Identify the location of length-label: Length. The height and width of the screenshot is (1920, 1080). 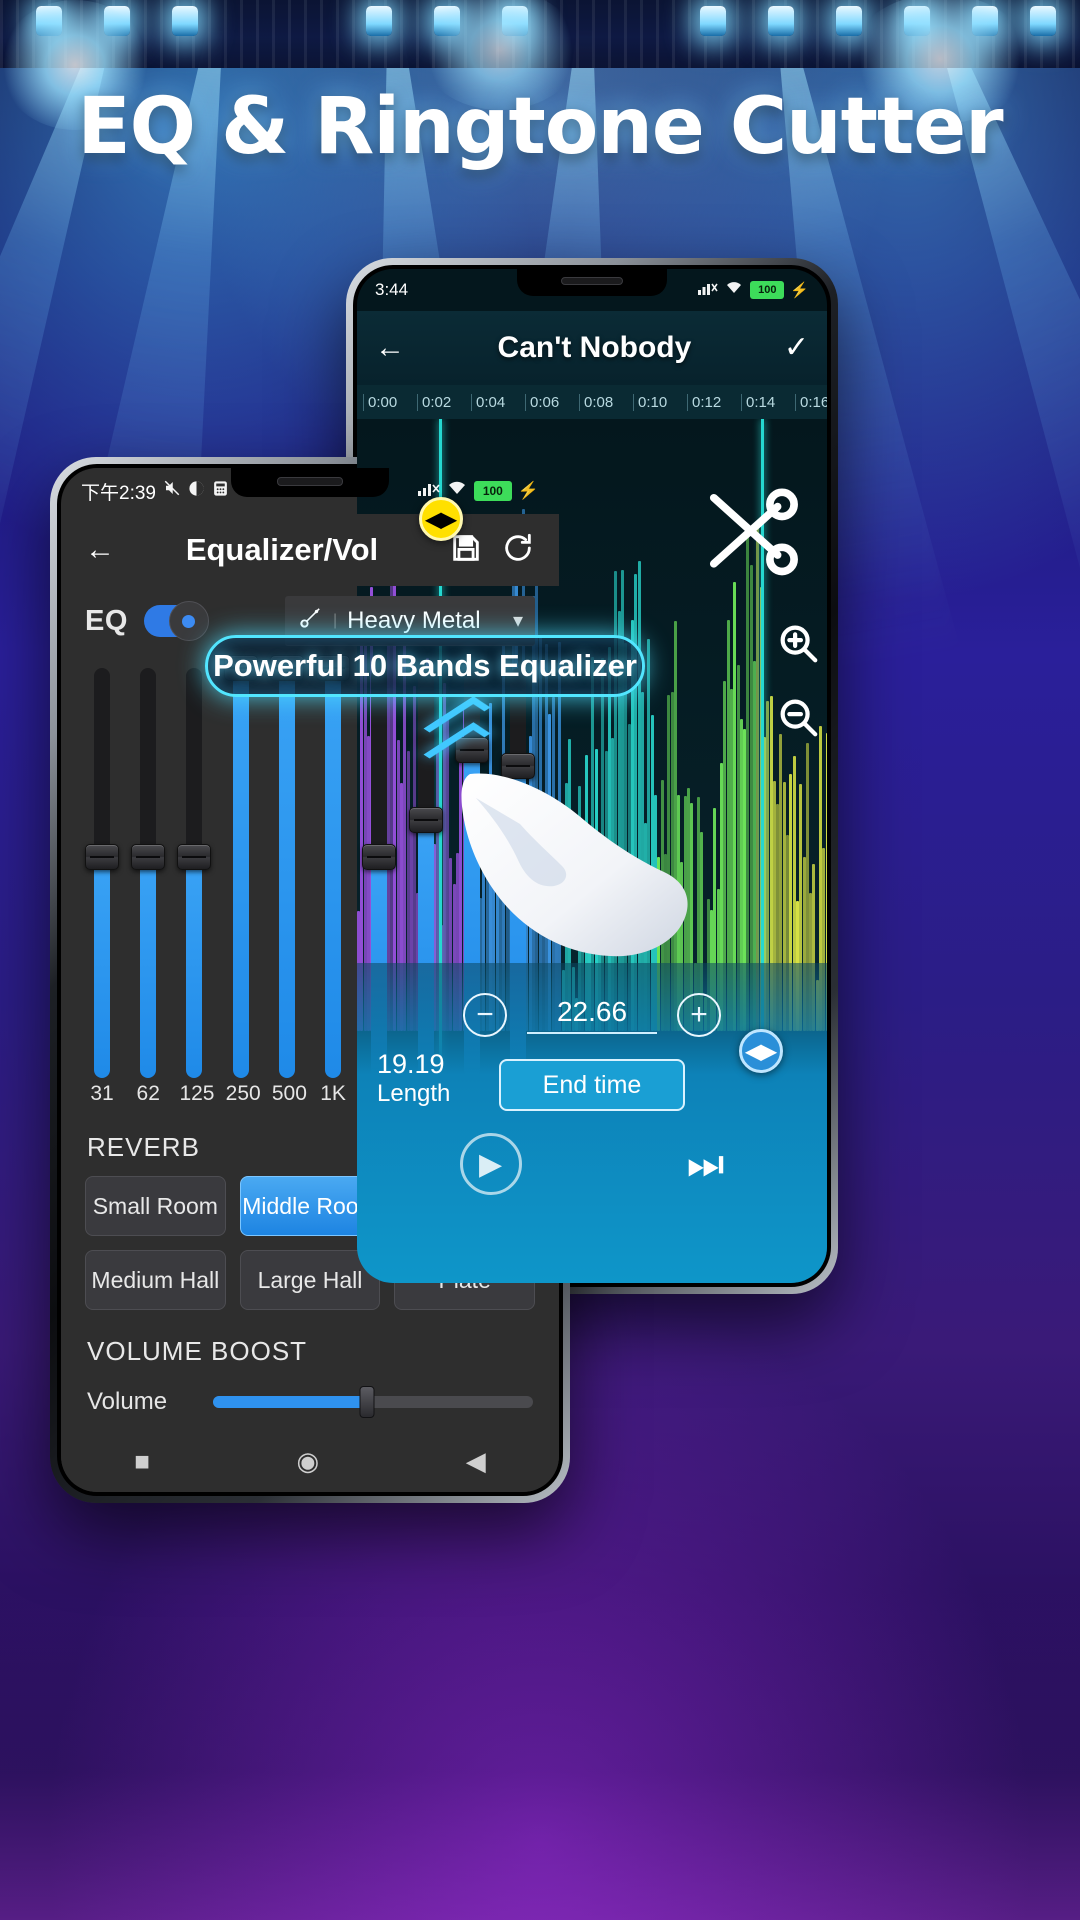
(414, 1093).